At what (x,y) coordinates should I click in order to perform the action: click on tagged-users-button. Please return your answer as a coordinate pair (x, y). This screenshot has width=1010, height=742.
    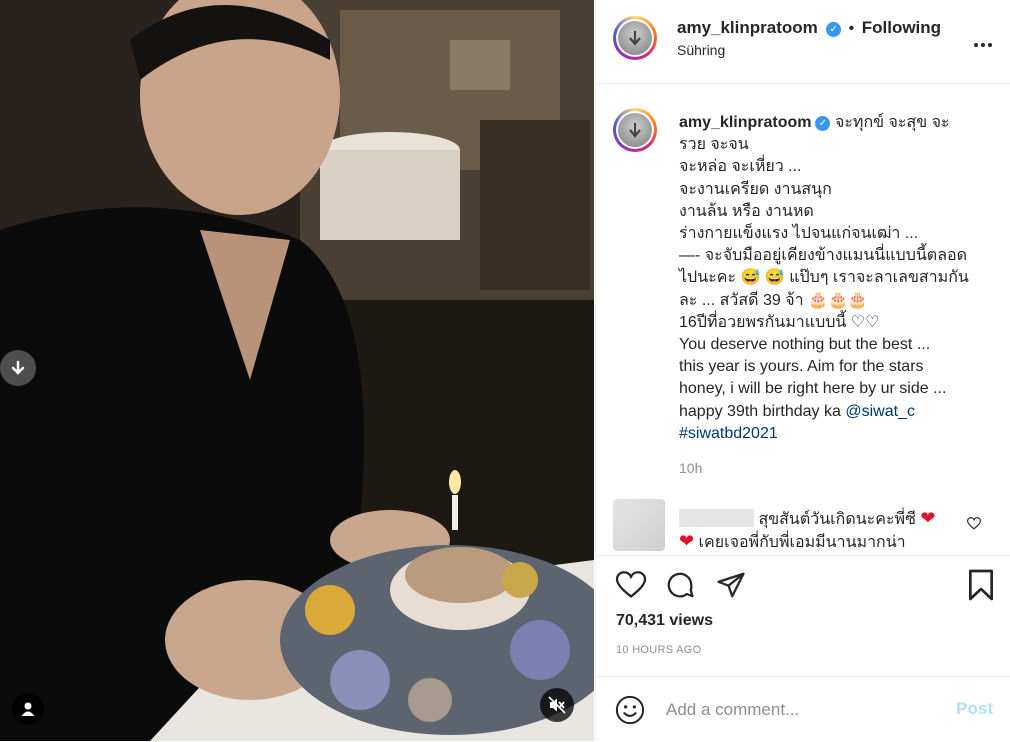
    Looking at the image, I should click on (28, 709).